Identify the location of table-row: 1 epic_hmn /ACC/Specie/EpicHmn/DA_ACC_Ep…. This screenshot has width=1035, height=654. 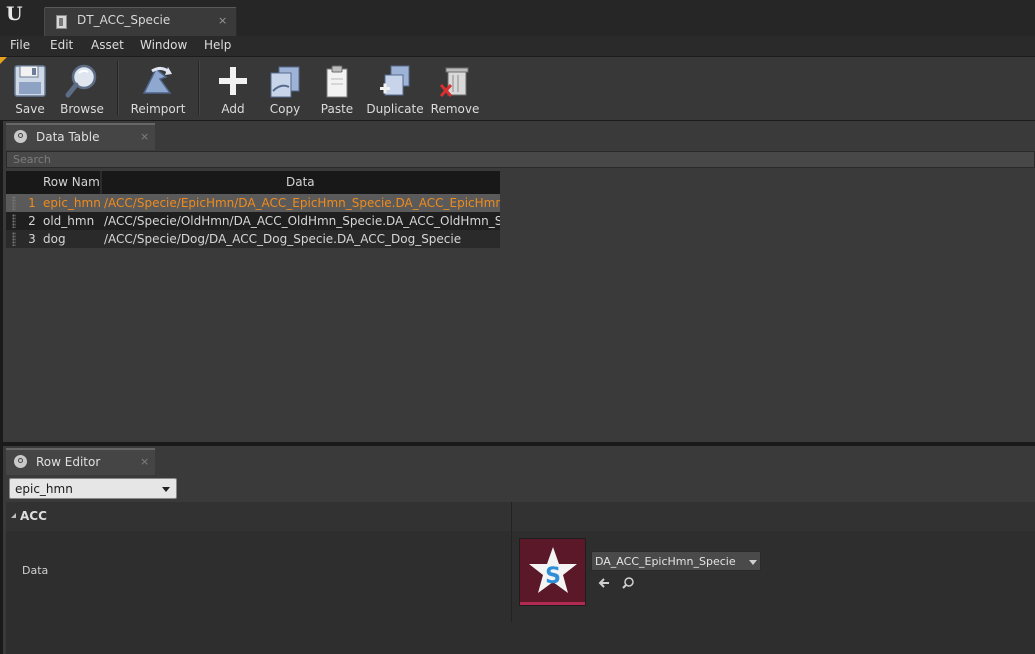
(253, 203).